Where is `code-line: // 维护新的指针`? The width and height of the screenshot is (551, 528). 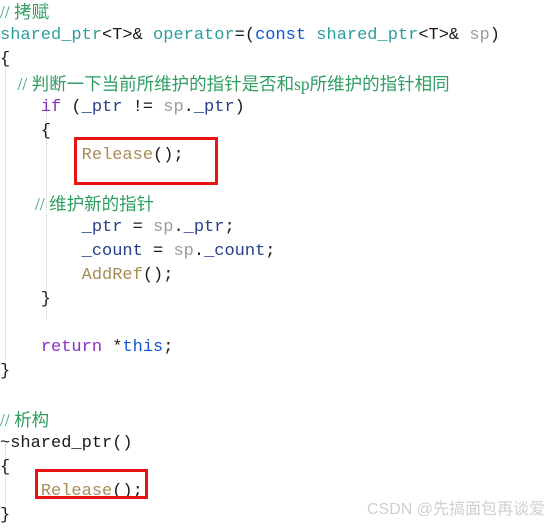
code-line: // 维护新的指针 is located at coordinates (275, 204).